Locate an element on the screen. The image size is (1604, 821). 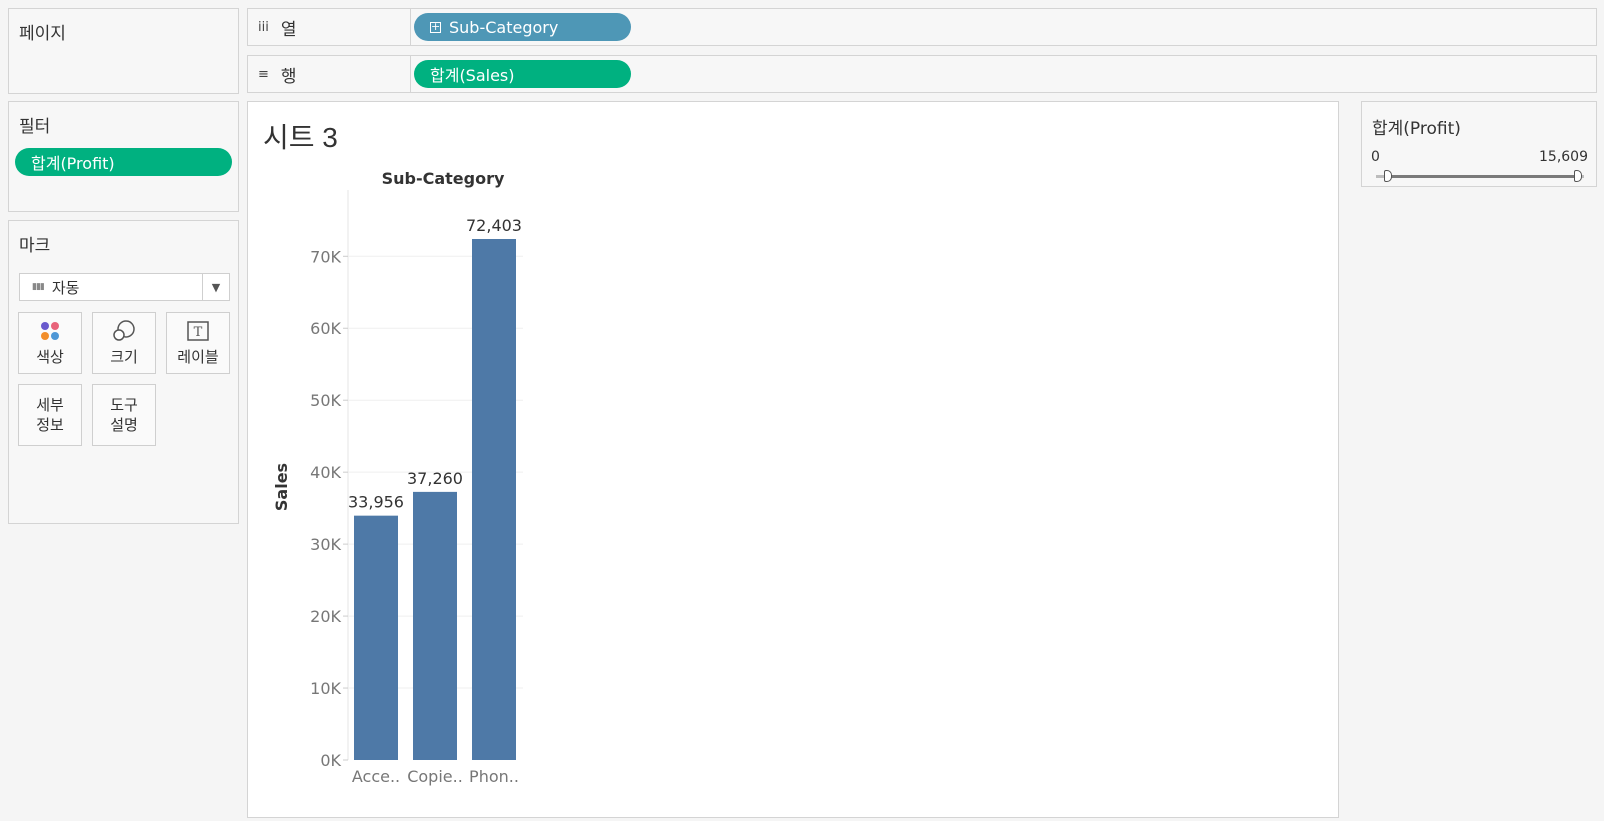
detail-label-1: 세부 is located at coordinates (50, 405).